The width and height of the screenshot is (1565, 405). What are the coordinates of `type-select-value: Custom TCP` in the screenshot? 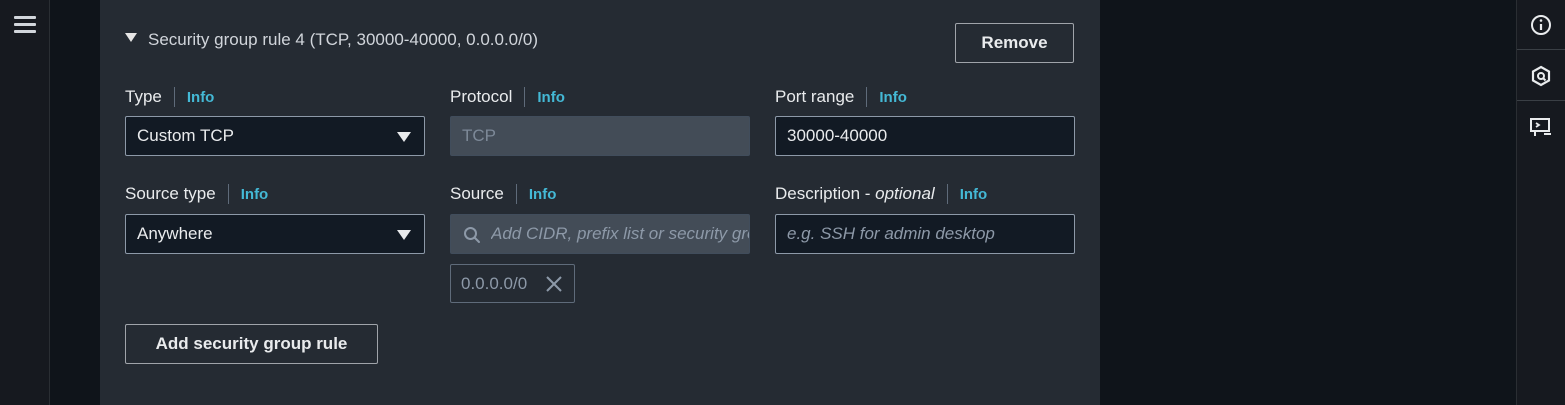 It's located at (185, 135).